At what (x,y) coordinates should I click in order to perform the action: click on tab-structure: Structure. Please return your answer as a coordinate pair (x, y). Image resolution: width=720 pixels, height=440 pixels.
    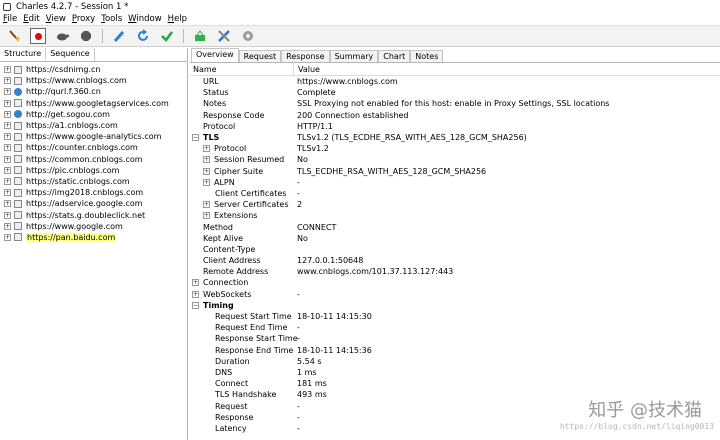
    Looking at the image, I should click on (23, 54).